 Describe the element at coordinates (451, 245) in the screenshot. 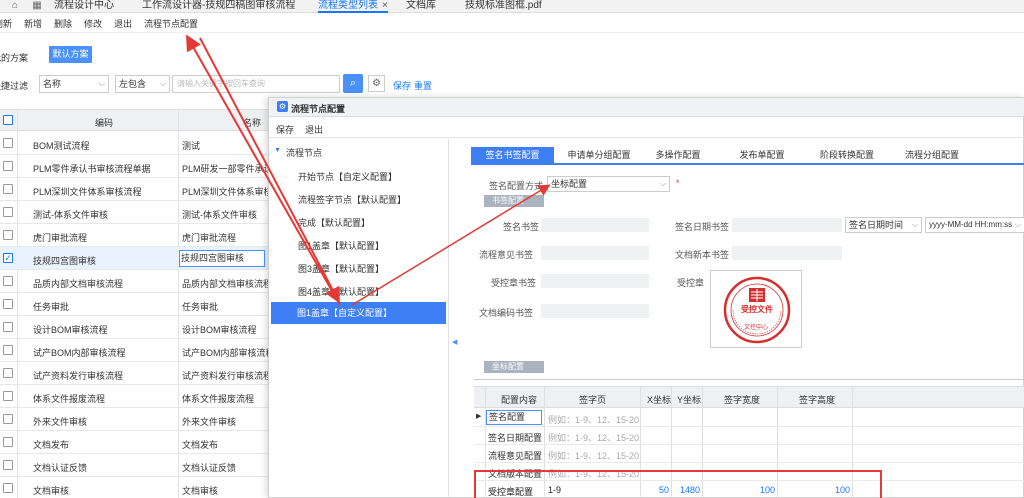

I see `arrow-to-sign-mode` at that location.